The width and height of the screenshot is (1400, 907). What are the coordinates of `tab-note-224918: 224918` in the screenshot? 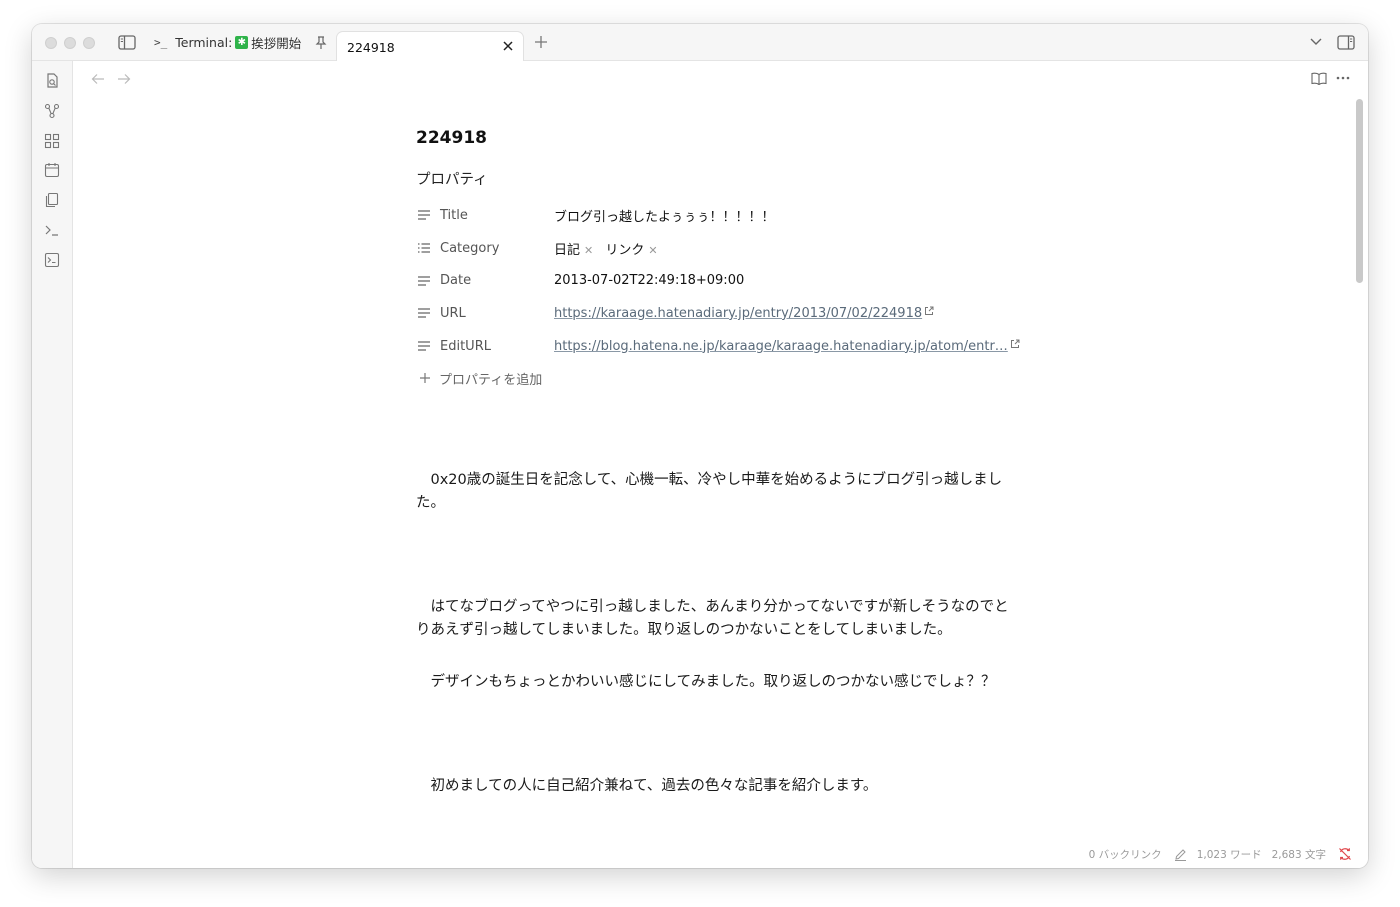 It's located at (430, 46).